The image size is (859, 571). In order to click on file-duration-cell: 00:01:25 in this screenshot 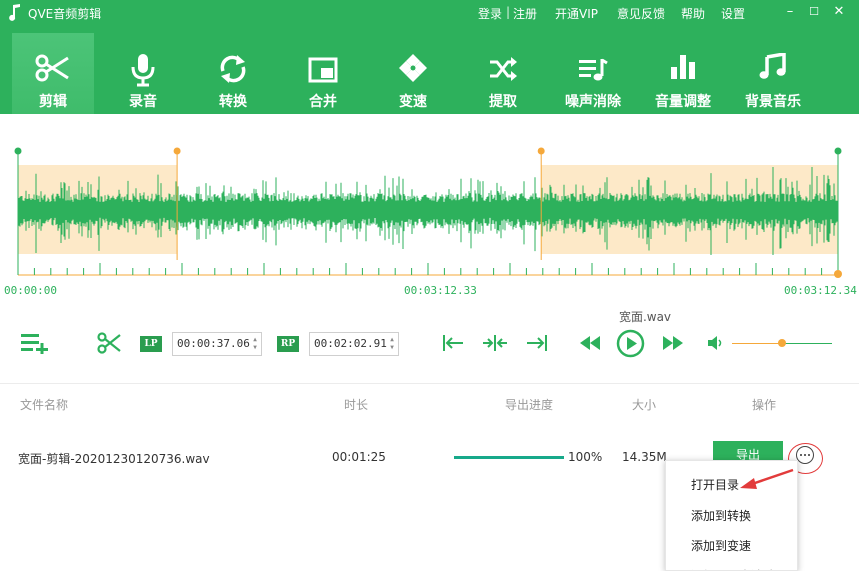, I will do `click(359, 457)`.